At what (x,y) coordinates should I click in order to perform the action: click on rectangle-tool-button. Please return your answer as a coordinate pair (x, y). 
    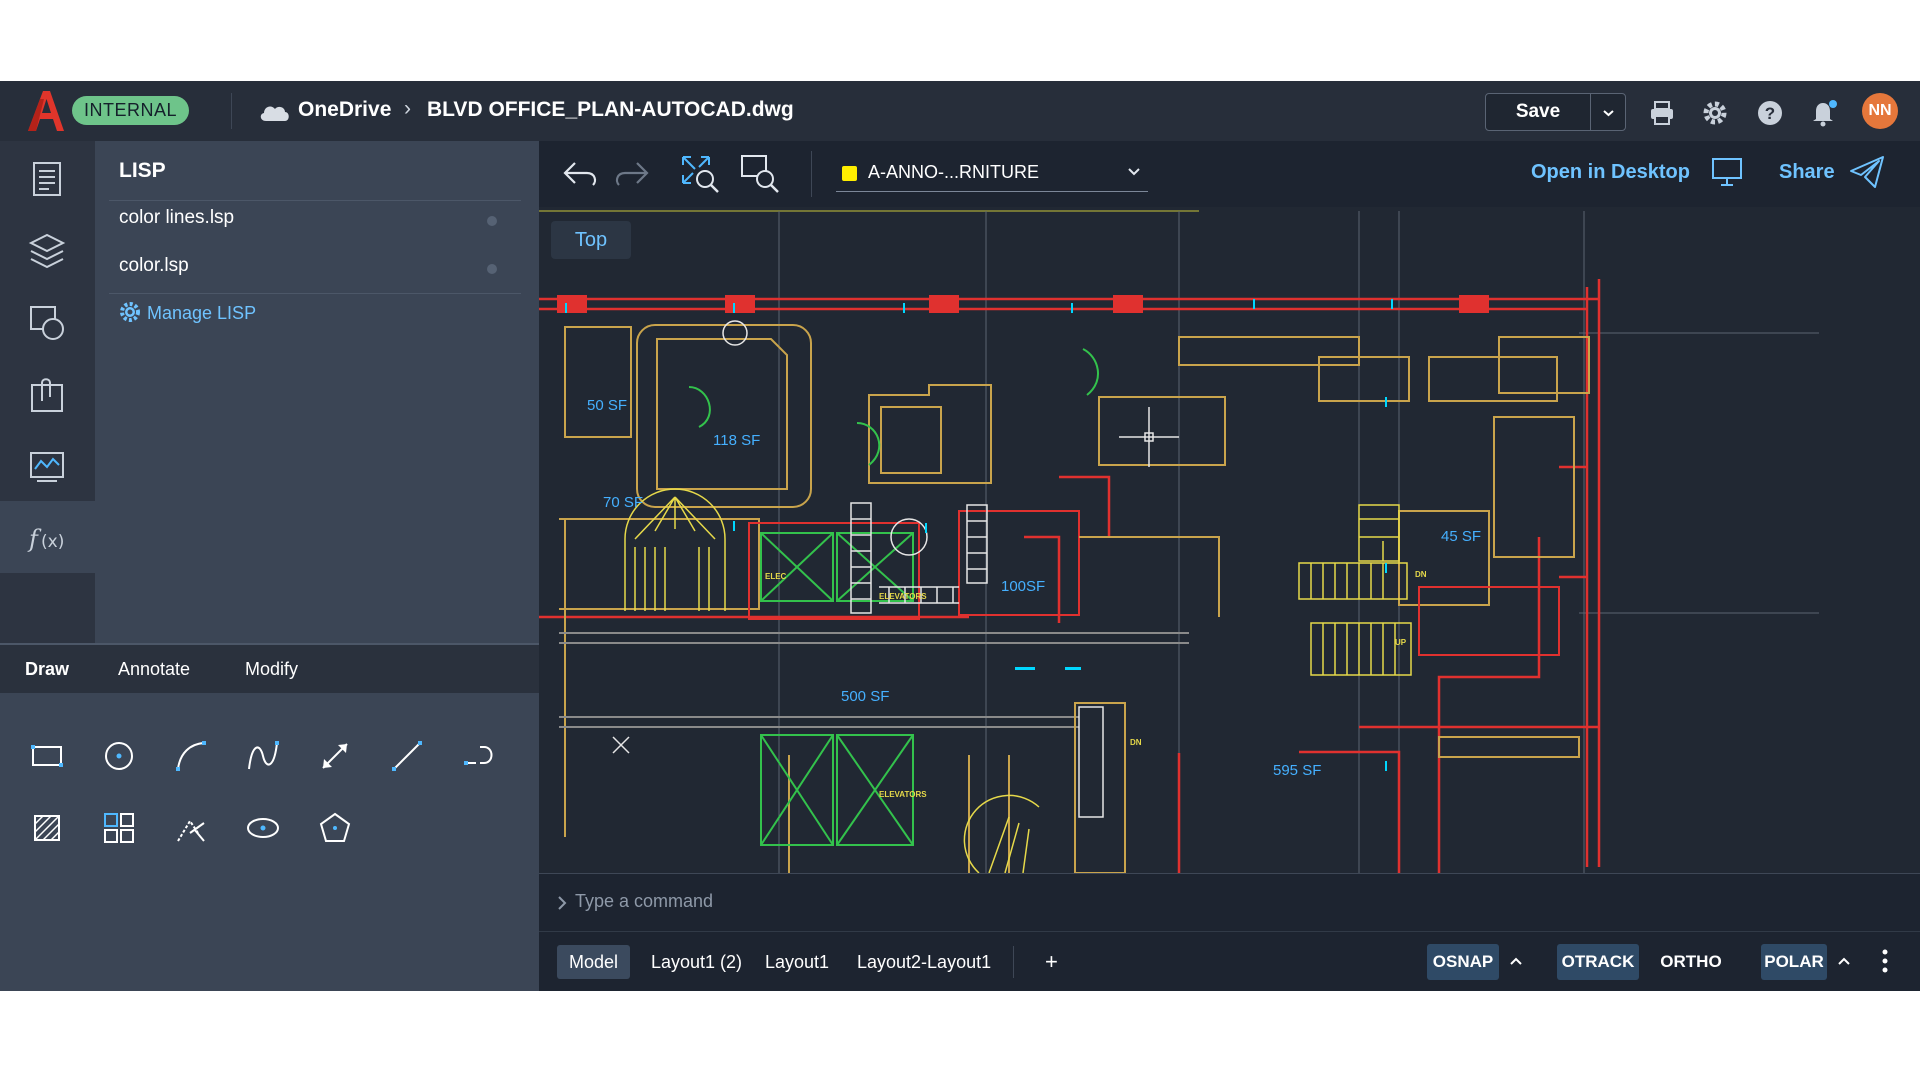
    Looking at the image, I should click on (47, 756).